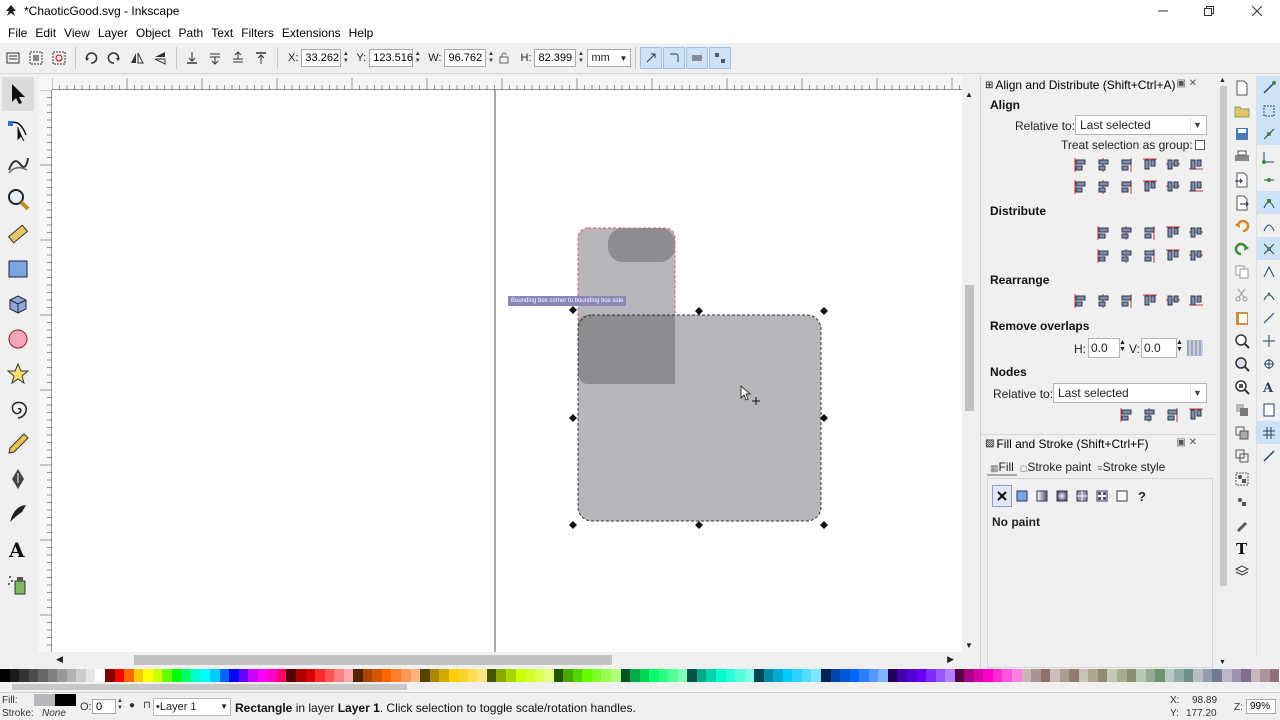 The image size is (1280, 720). Describe the element at coordinates (345, 58) in the screenshot. I see `x-spinner: ▲ ▼` at that location.